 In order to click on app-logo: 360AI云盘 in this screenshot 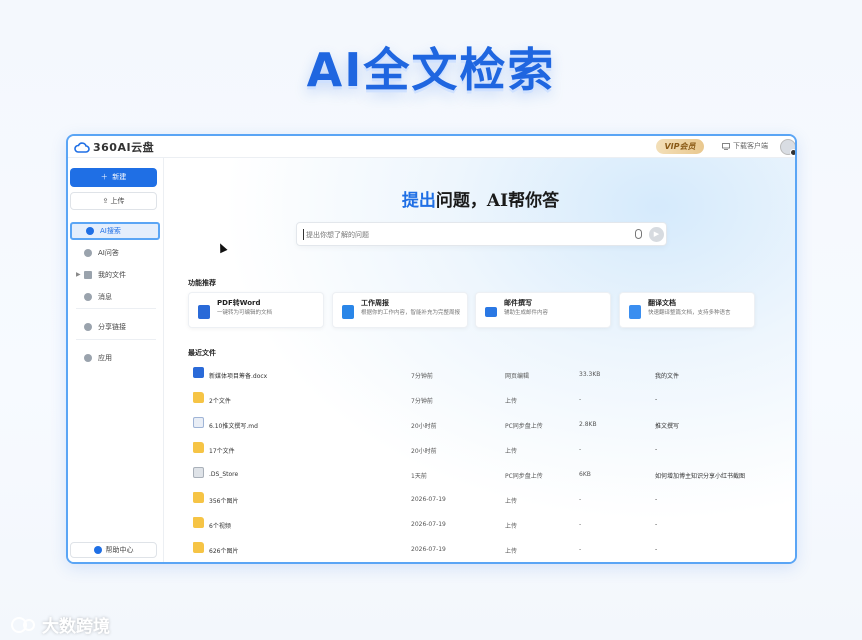, I will do `click(114, 147)`.